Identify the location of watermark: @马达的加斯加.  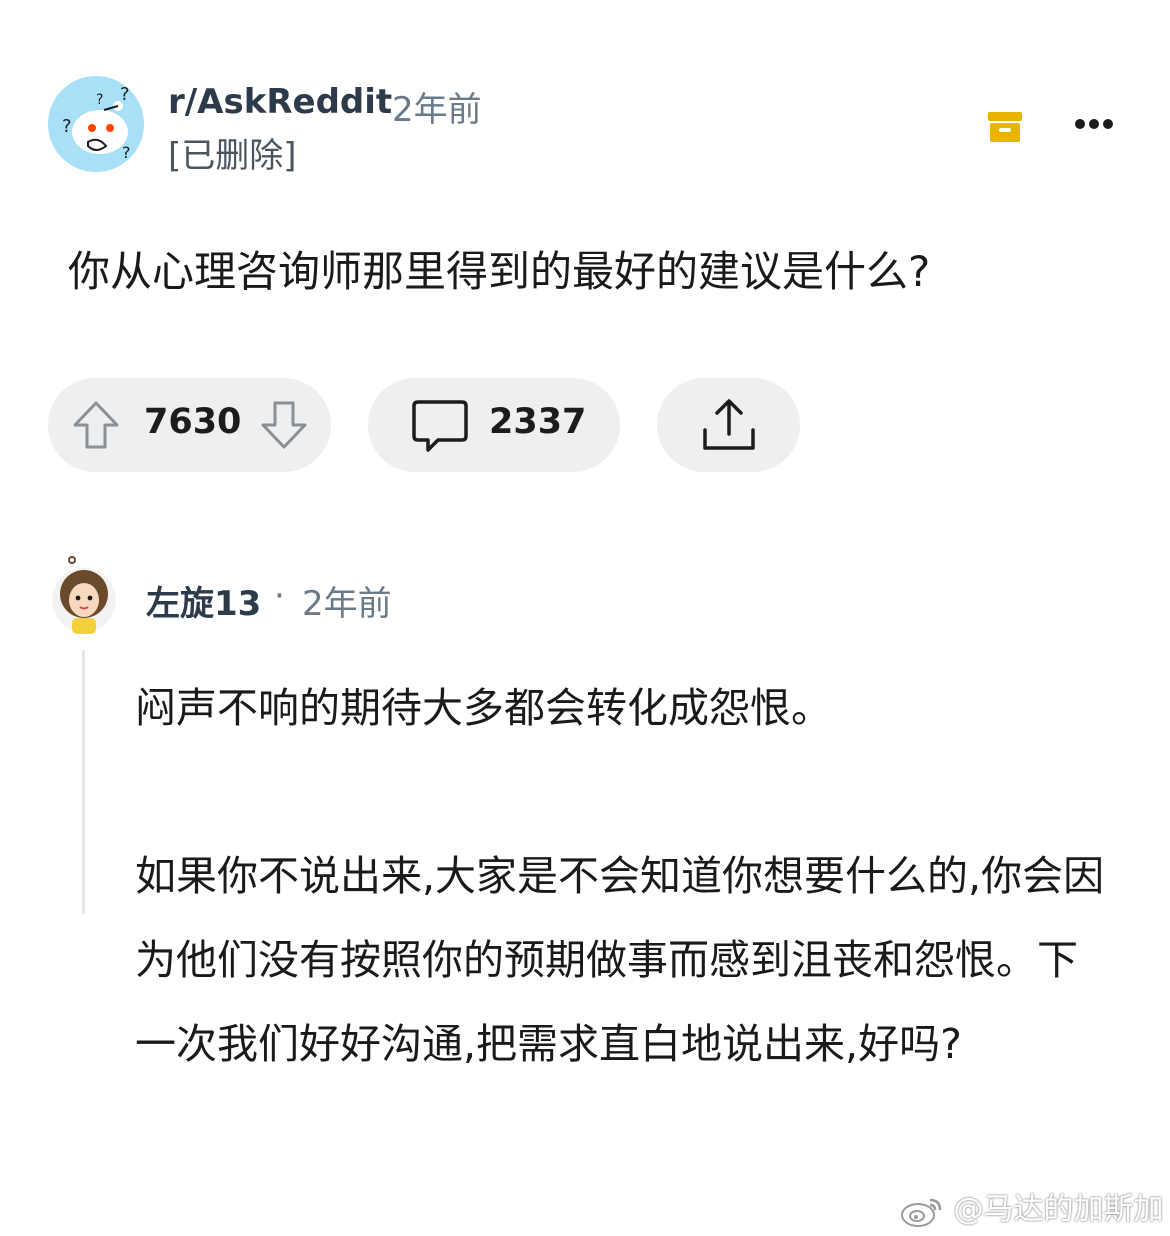
(1032, 1206).